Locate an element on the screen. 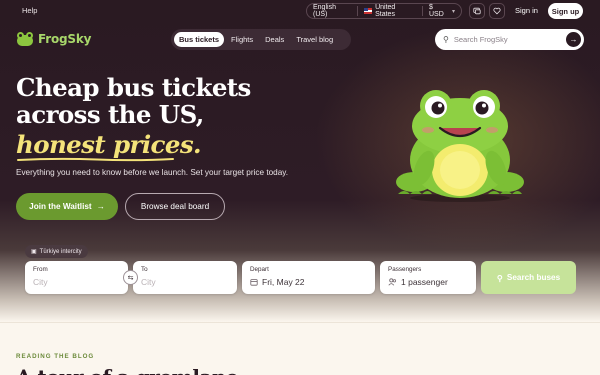 The width and height of the screenshot is (600, 375). to-label: To is located at coordinates (144, 269).